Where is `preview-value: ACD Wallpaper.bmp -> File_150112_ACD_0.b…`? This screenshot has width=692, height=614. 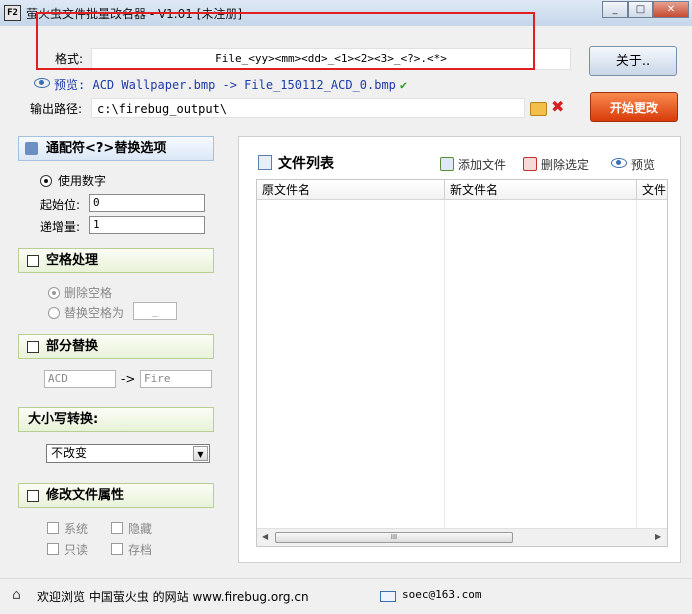 preview-value: ACD Wallpaper.bmp -> File_150112_ACD_0.b… is located at coordinates (244, 85).